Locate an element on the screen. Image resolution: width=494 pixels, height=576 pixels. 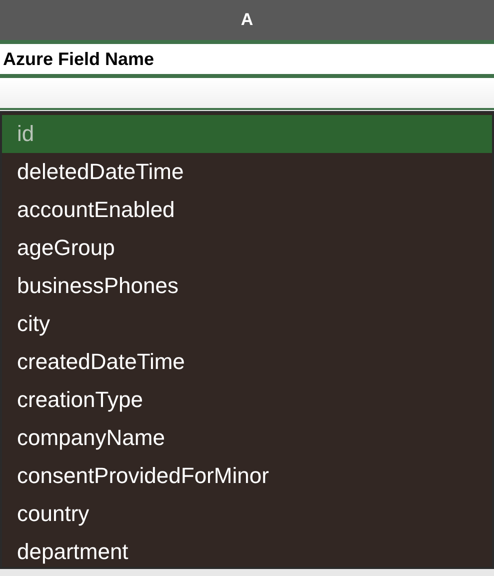
table-cell: Azure Field Name is located at coordinates (247, 61).